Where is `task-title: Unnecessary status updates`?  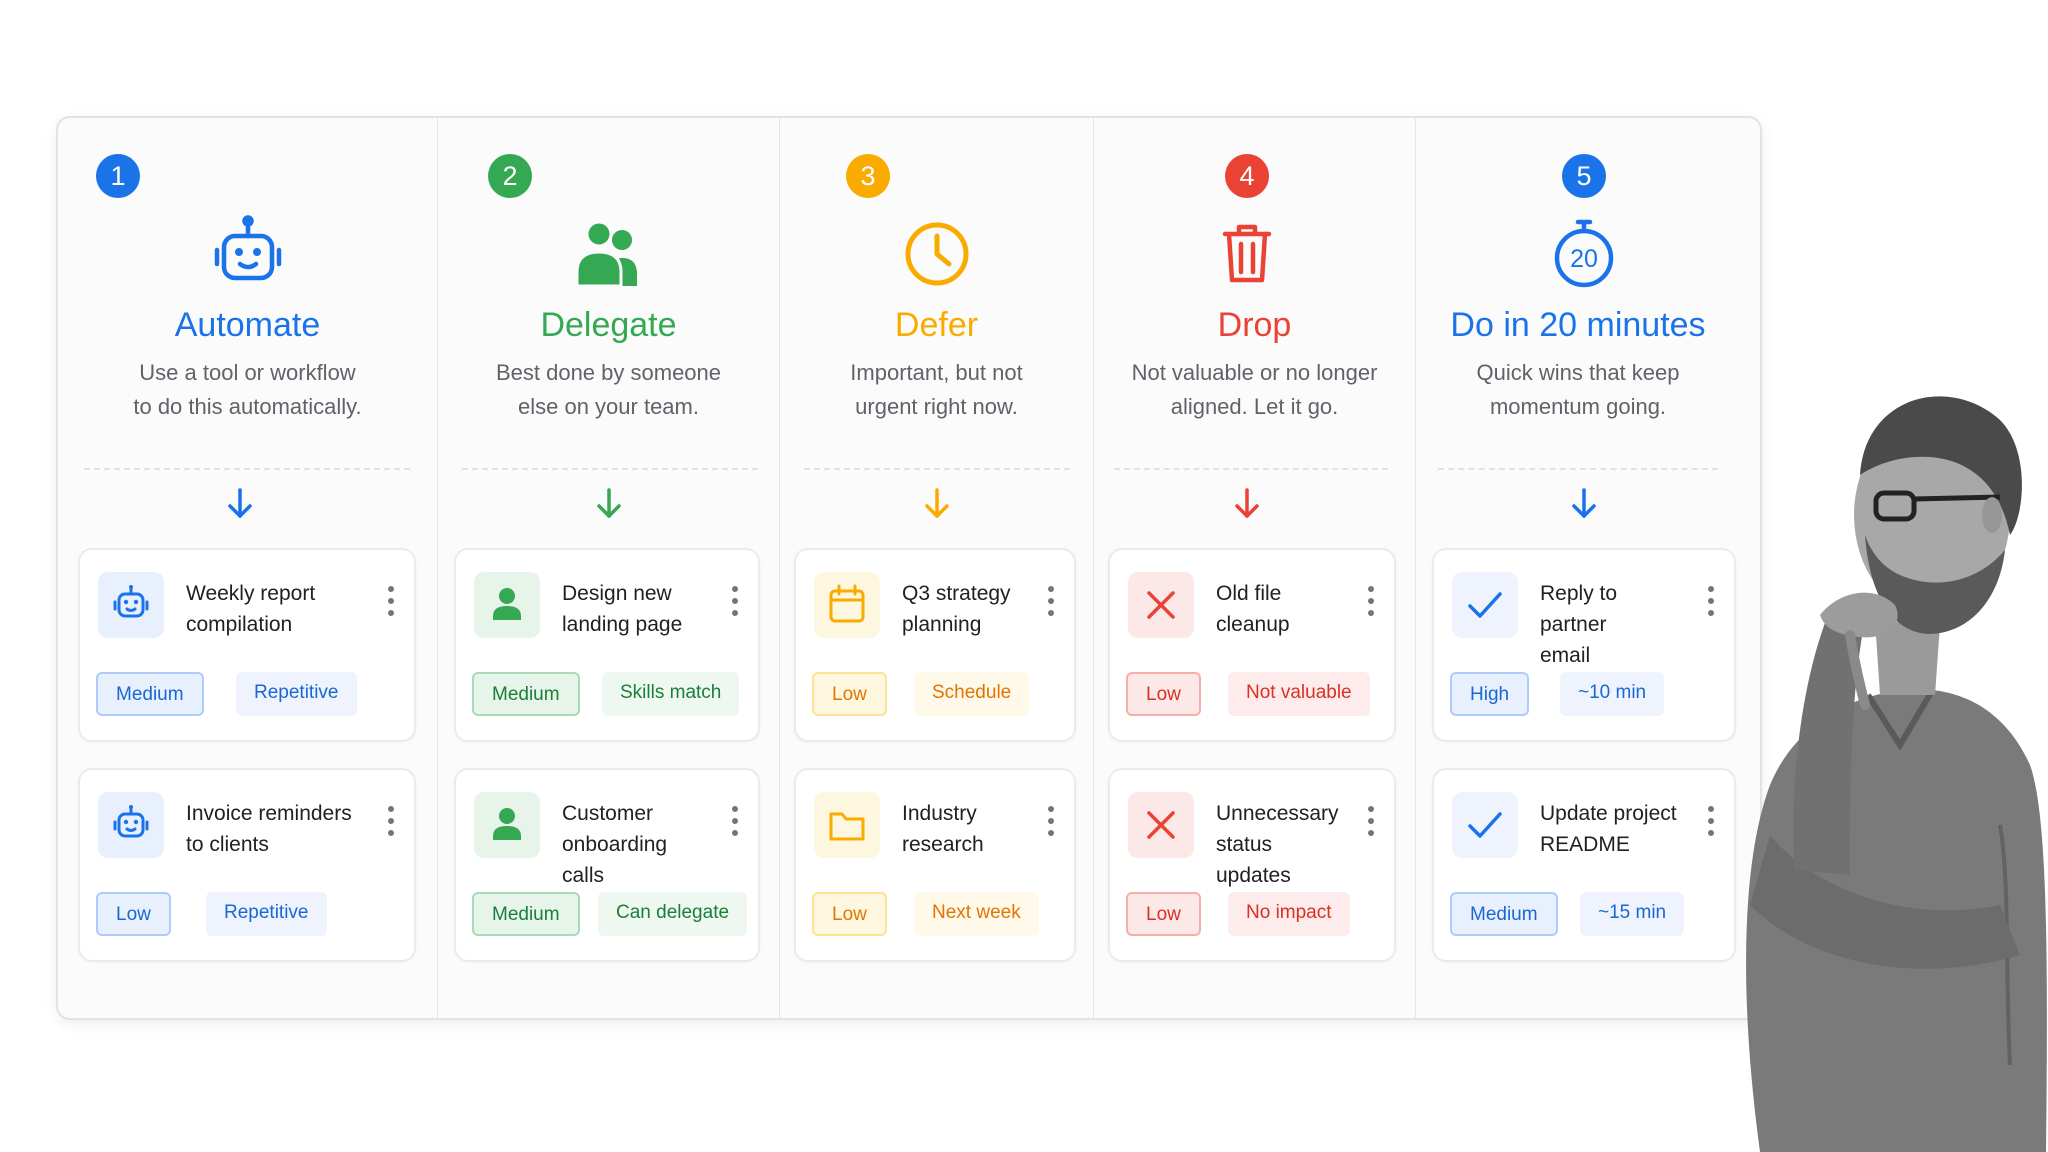 task-title: Unnecessary status updates is located at coordinates (1280, 844).